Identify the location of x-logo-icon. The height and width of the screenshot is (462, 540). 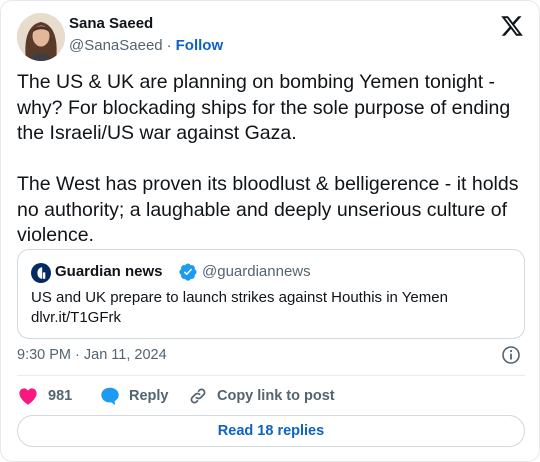
(512, 26).